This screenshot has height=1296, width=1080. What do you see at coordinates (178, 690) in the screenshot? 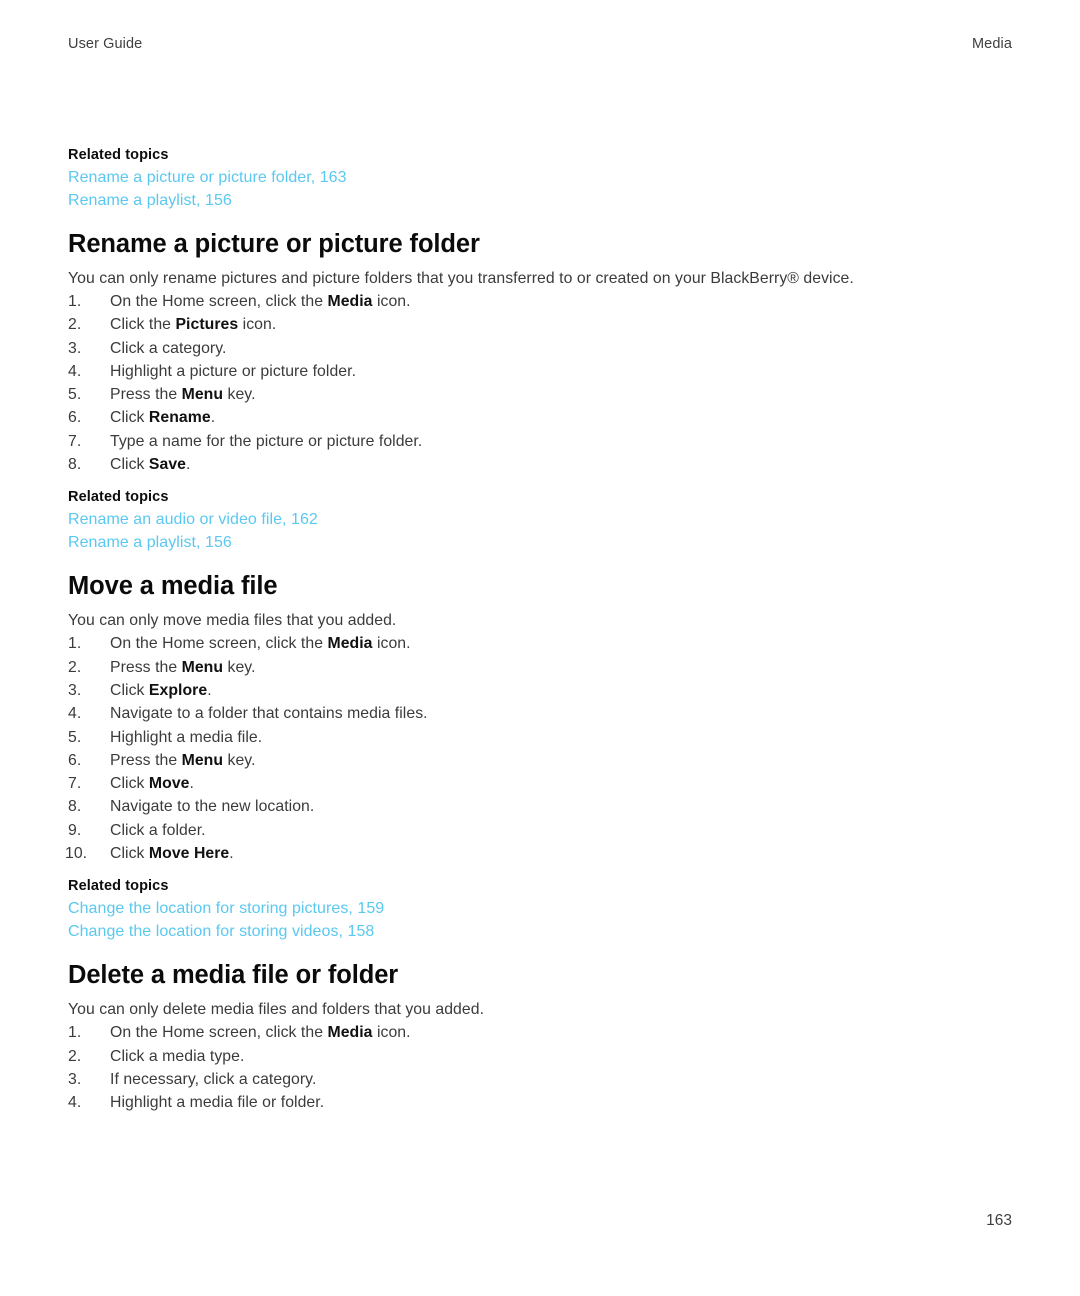
I see `step-emphasis: Explore` at bounding box center [178, 690].